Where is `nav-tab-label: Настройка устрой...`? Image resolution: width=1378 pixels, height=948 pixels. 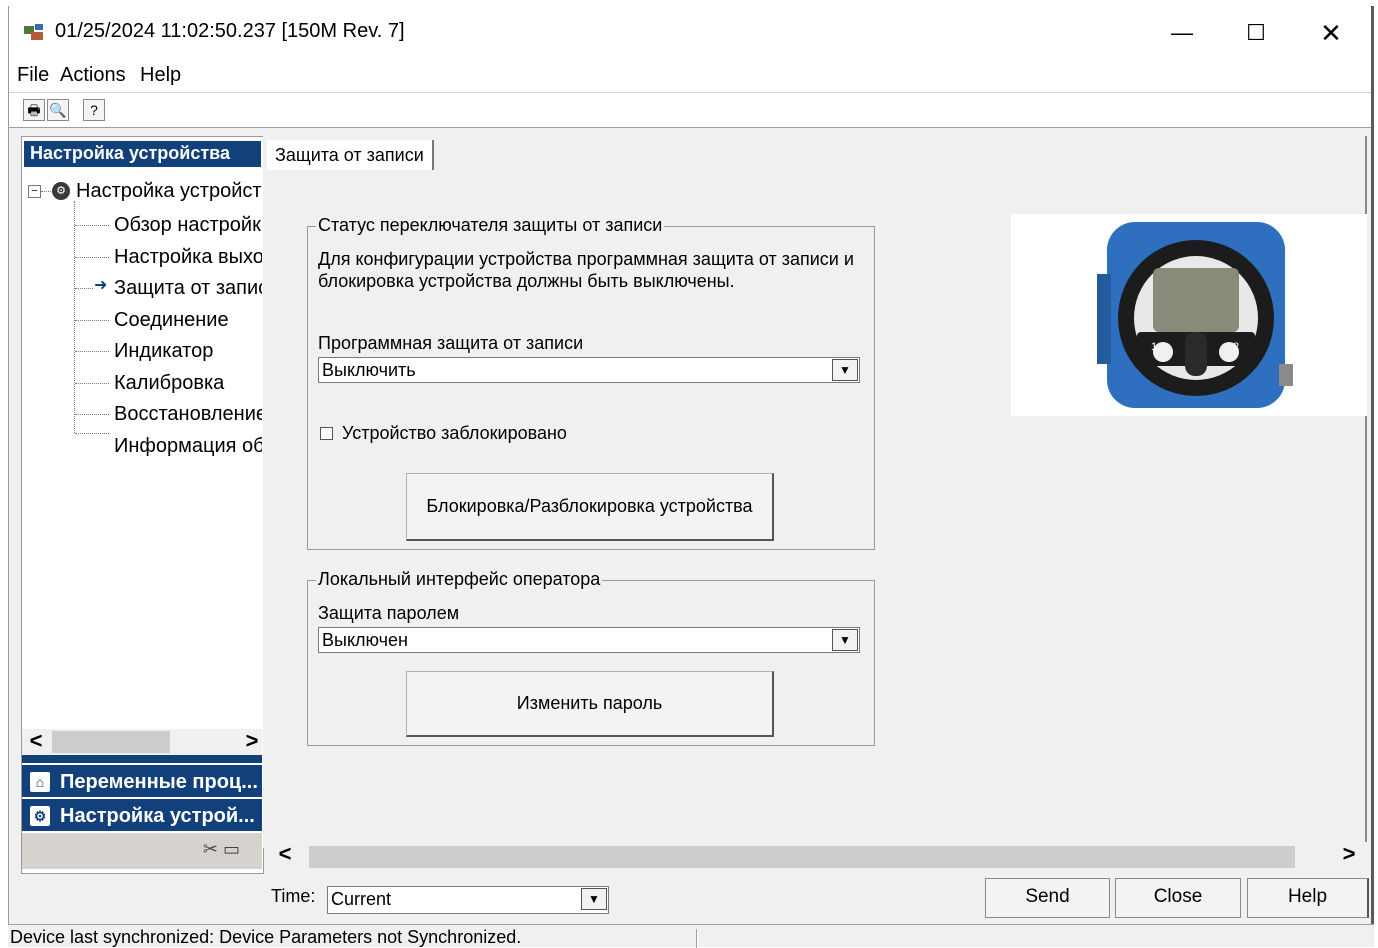 nav-tab-label: Настройка устрой... is located at coordinates (157, 816).